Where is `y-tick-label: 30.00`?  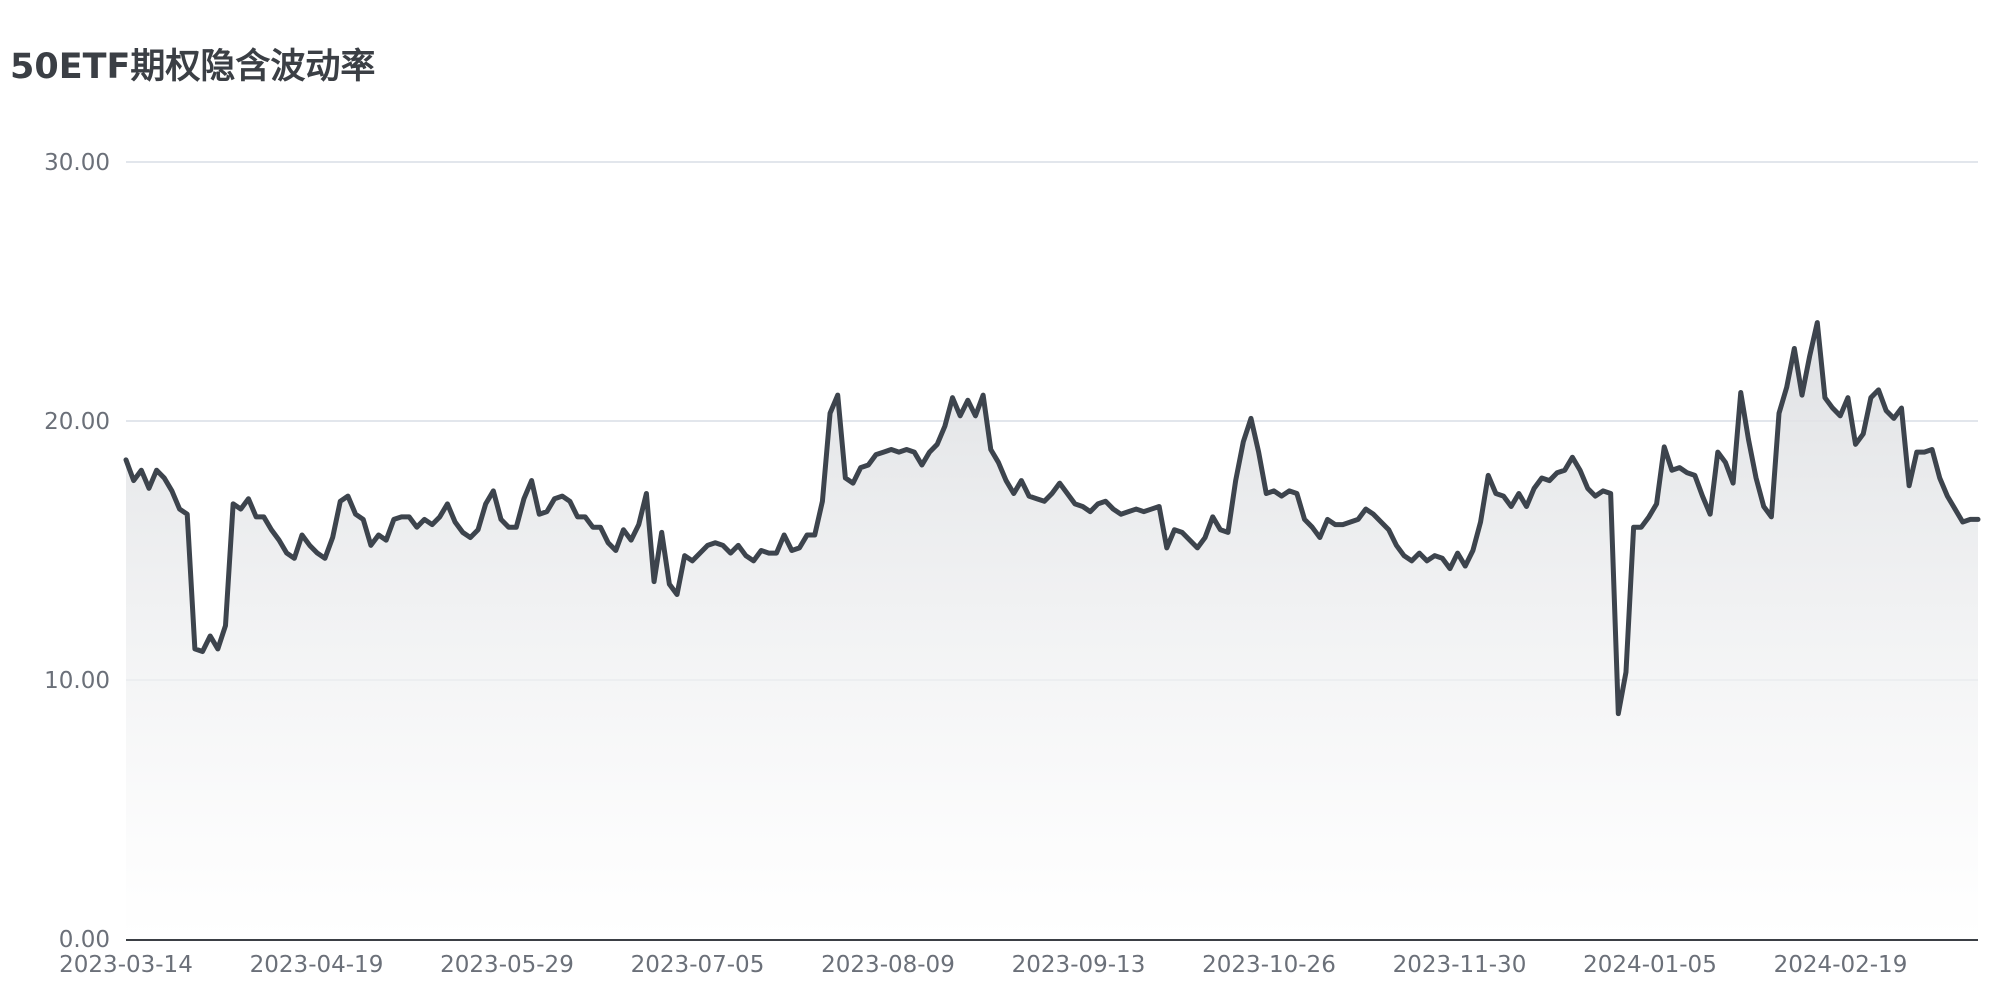 y-tick-label: 30.00 is located at coordinates (77, 163).